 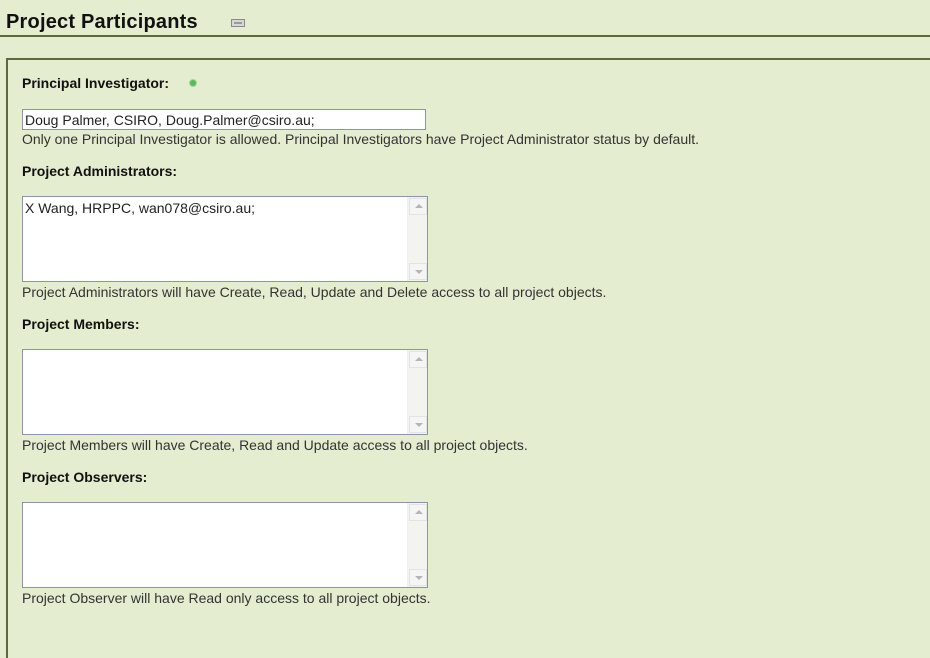 What do you see at coordinates (238, 23) in the screenshot?
I see `collapse-icon` at bounding box center [238, 23].